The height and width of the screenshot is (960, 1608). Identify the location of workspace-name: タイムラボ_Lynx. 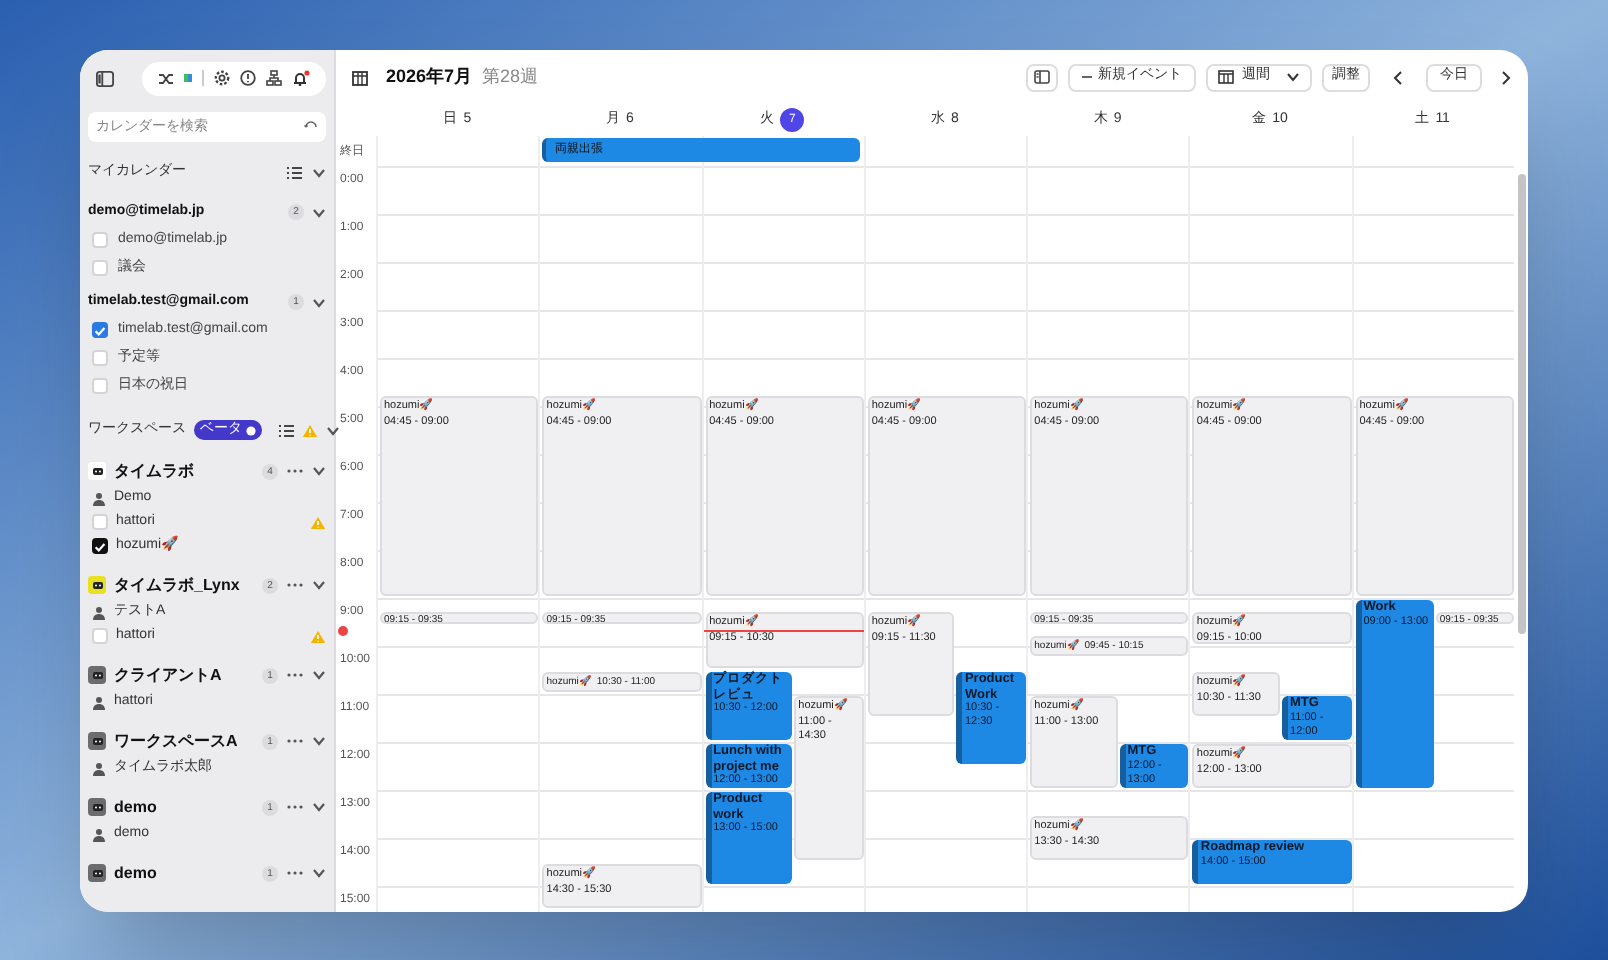
(178, 585).